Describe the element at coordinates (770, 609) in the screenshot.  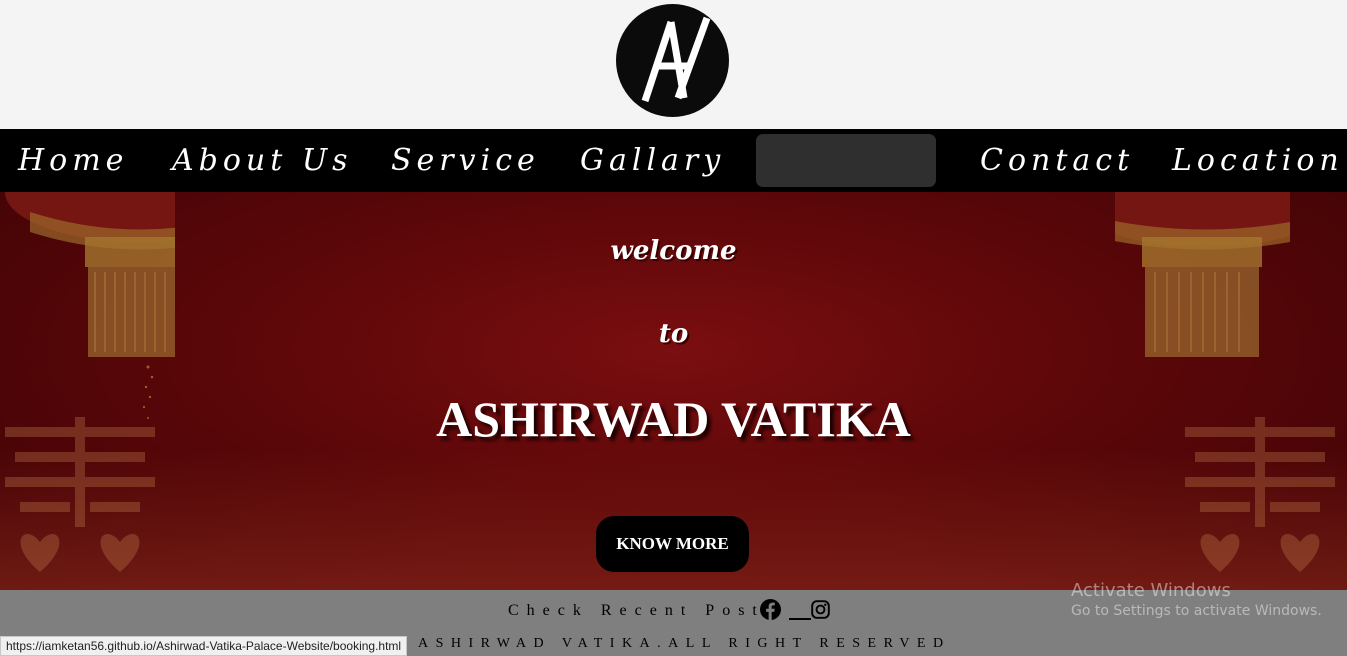
I see `facebook-icon` at that location.